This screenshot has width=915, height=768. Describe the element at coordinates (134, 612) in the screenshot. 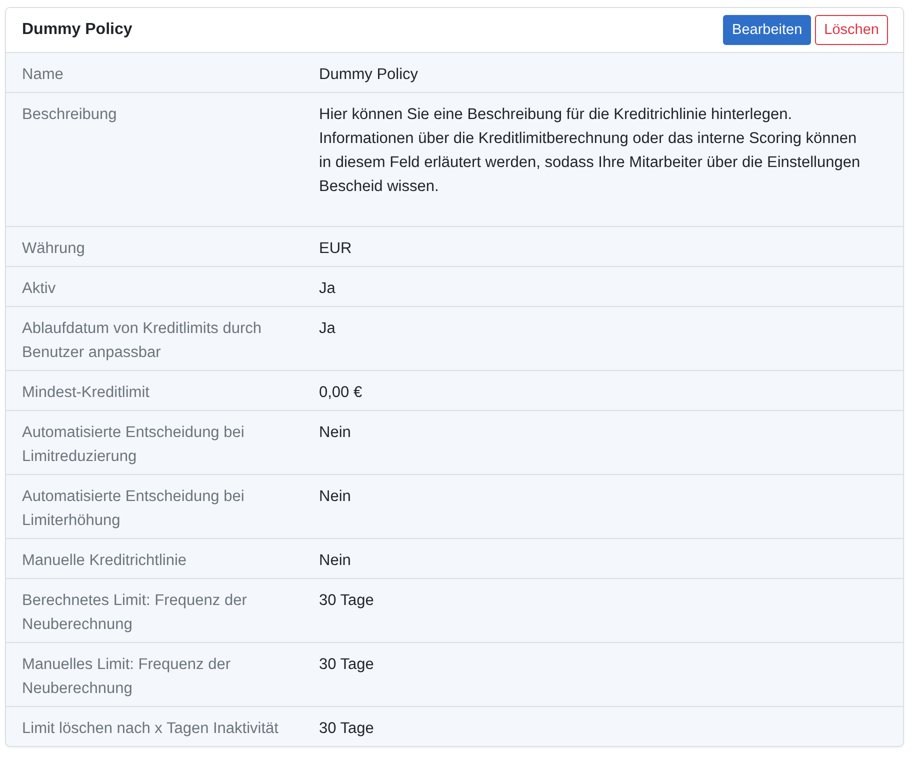

I see `field-label: Berechnetes Limit: Frequenz der Neuberechnung` at that location.